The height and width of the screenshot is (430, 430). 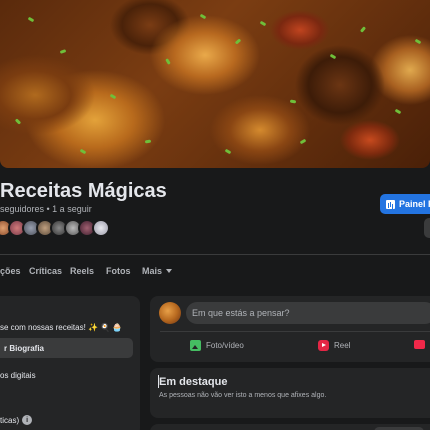 What do you see at coordinates (83, 191) in the screenshot?
I see `page-title: Receitas Mágicas` at bounding box center [83, 191].